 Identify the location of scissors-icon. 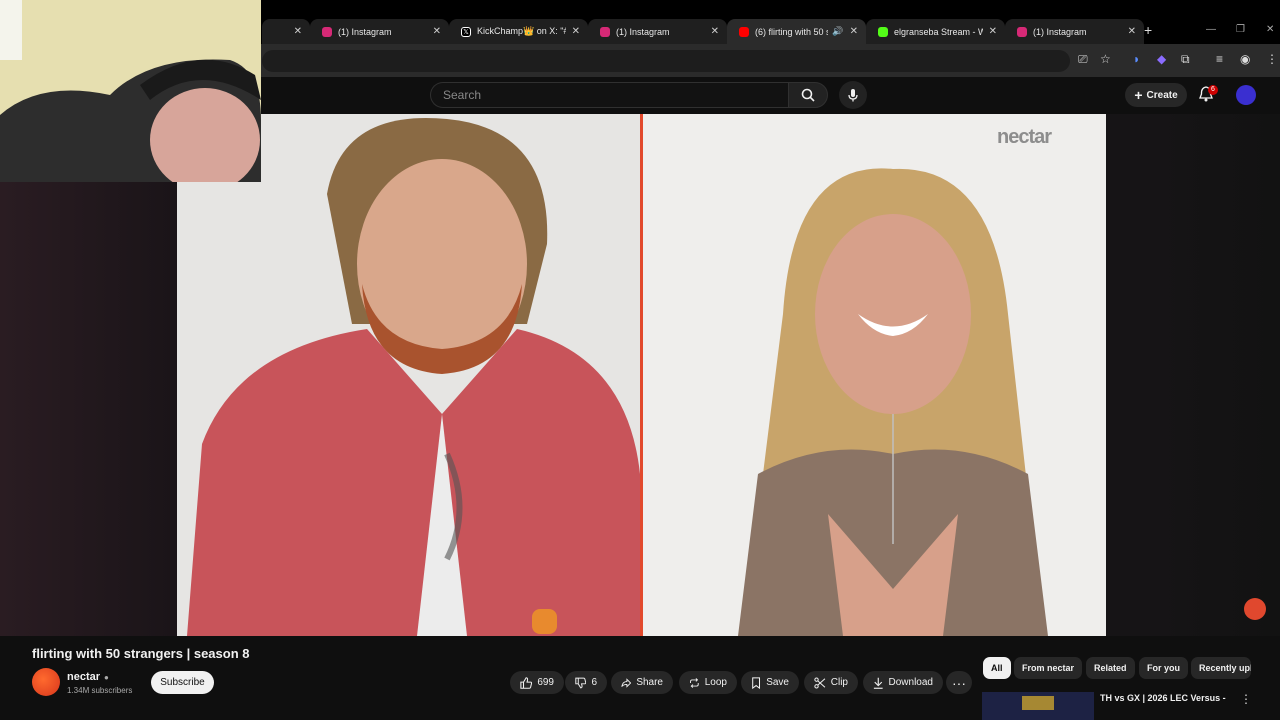
(820, 682).